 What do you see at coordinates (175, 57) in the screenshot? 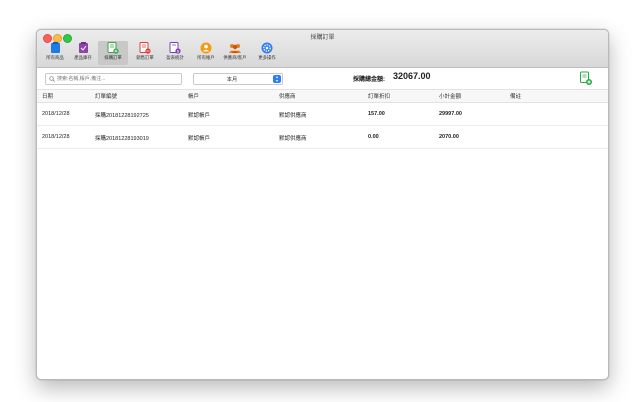
I see `toolbar-label: 盈表統計` at bounding box center [175, 57].